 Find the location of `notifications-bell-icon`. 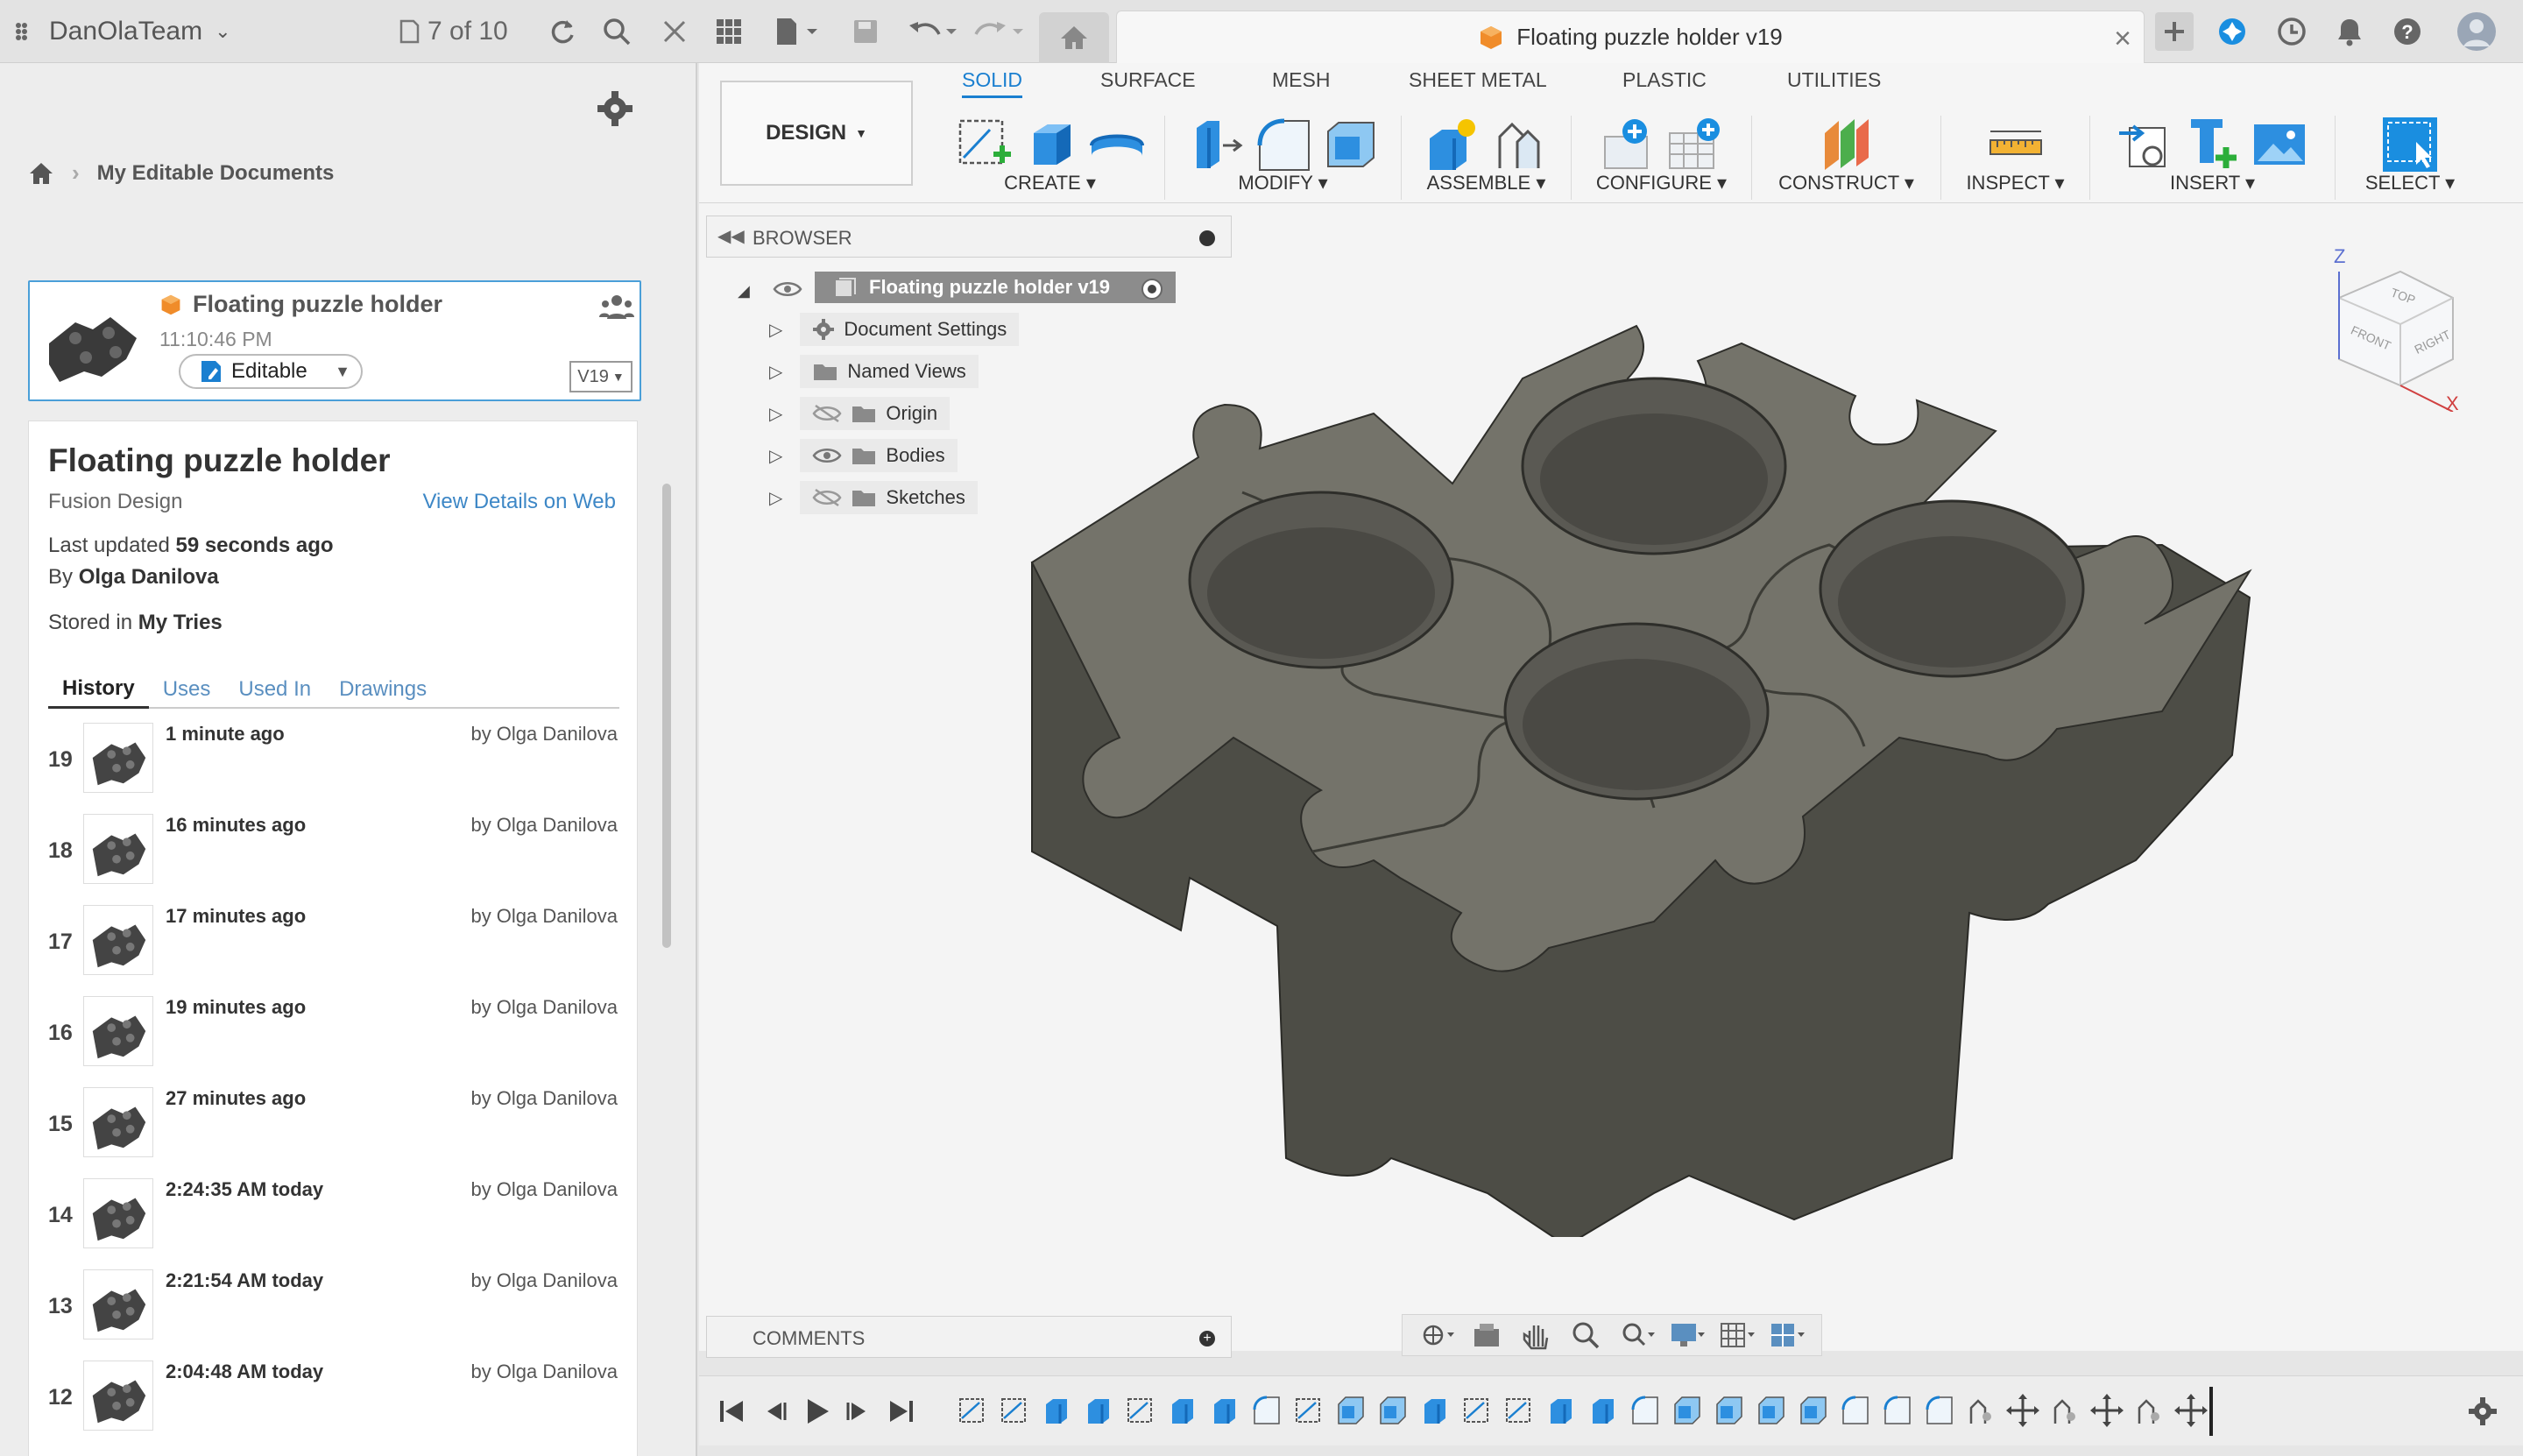

notifications-bell-icon is located at coordinates (2349, 31).